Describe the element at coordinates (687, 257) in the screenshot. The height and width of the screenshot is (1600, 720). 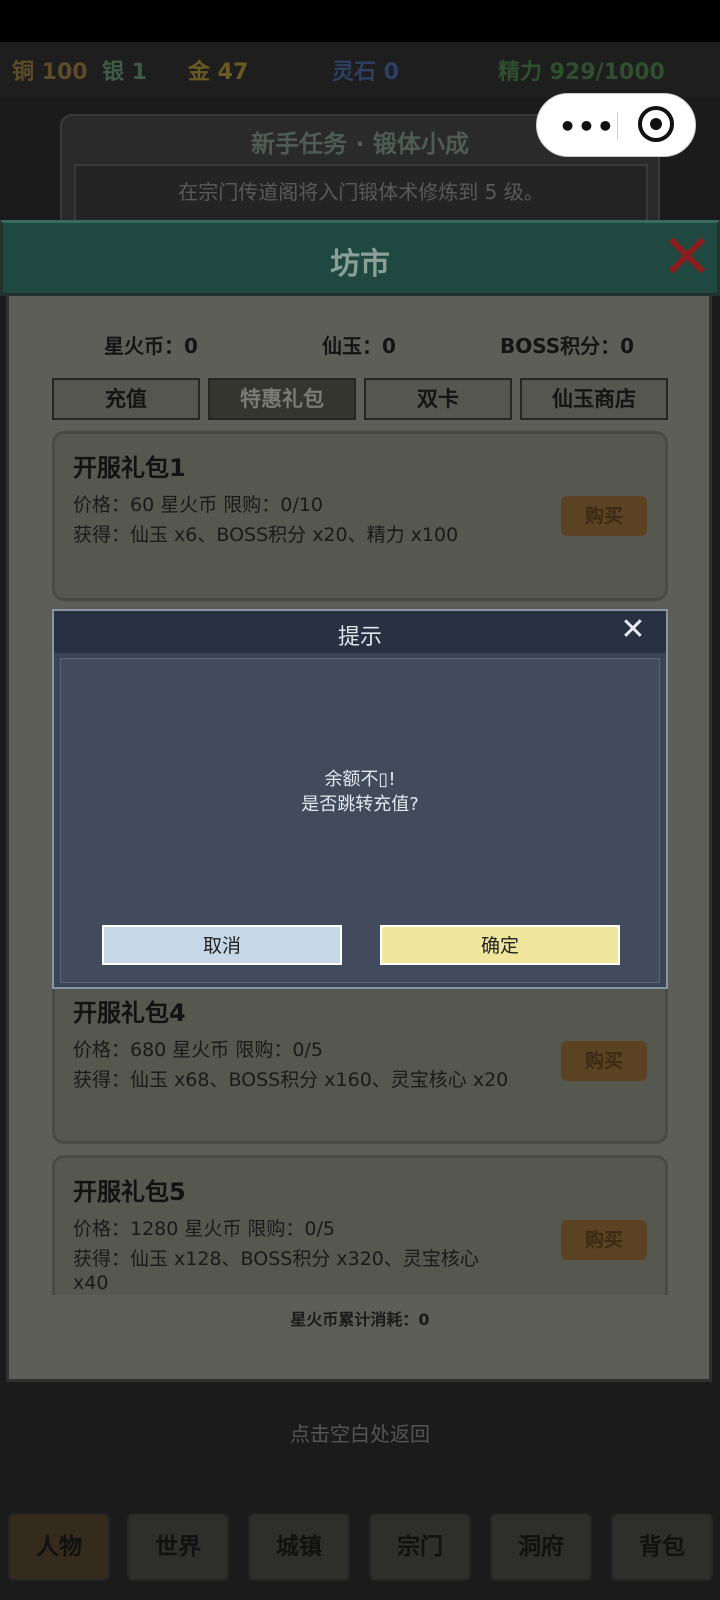
I see `market-close-icon: ✕` at that location.